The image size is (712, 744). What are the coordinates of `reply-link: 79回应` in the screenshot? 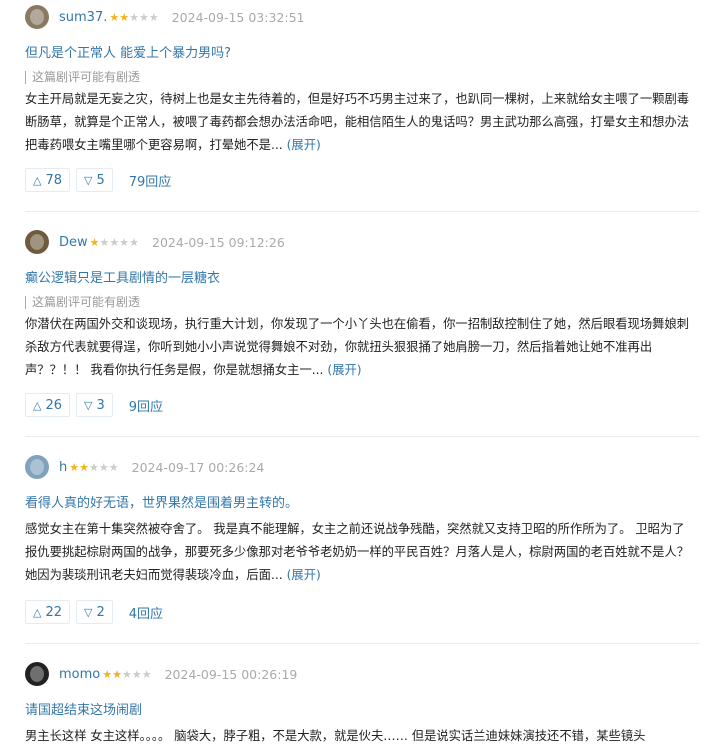 It's located at (150, 180).